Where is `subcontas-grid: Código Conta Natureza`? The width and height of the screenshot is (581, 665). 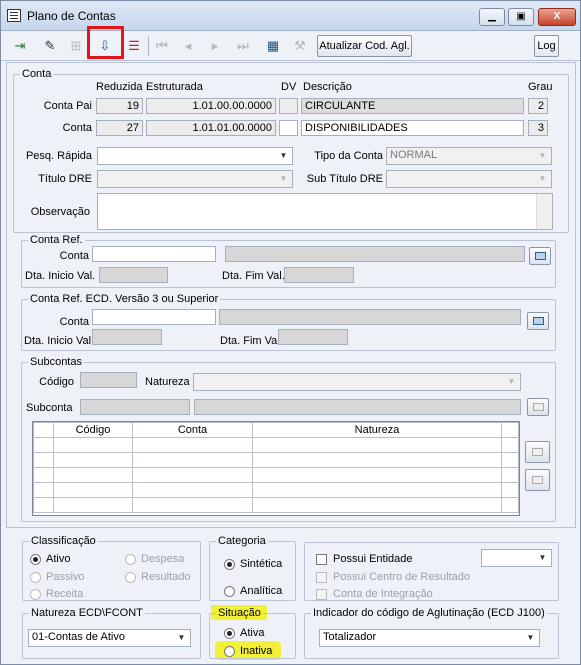 subcontas-grid: Código Conta Natureza is located at coordinates (276, 468).